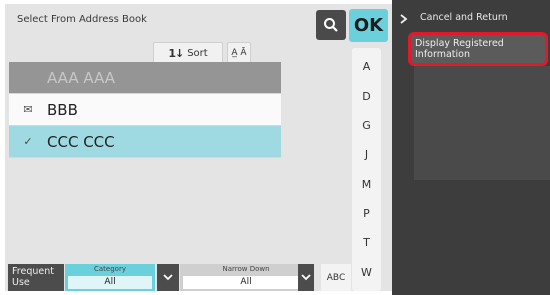  I want to click on list-item: ✓ CCC CCC, so click(145, 142).